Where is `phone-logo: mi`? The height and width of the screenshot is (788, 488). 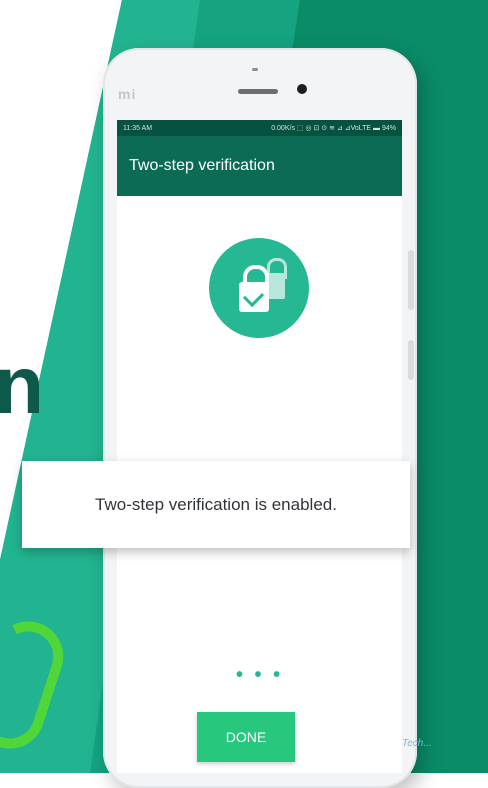
phone-logo: mi is located at coordinates (127, 94).